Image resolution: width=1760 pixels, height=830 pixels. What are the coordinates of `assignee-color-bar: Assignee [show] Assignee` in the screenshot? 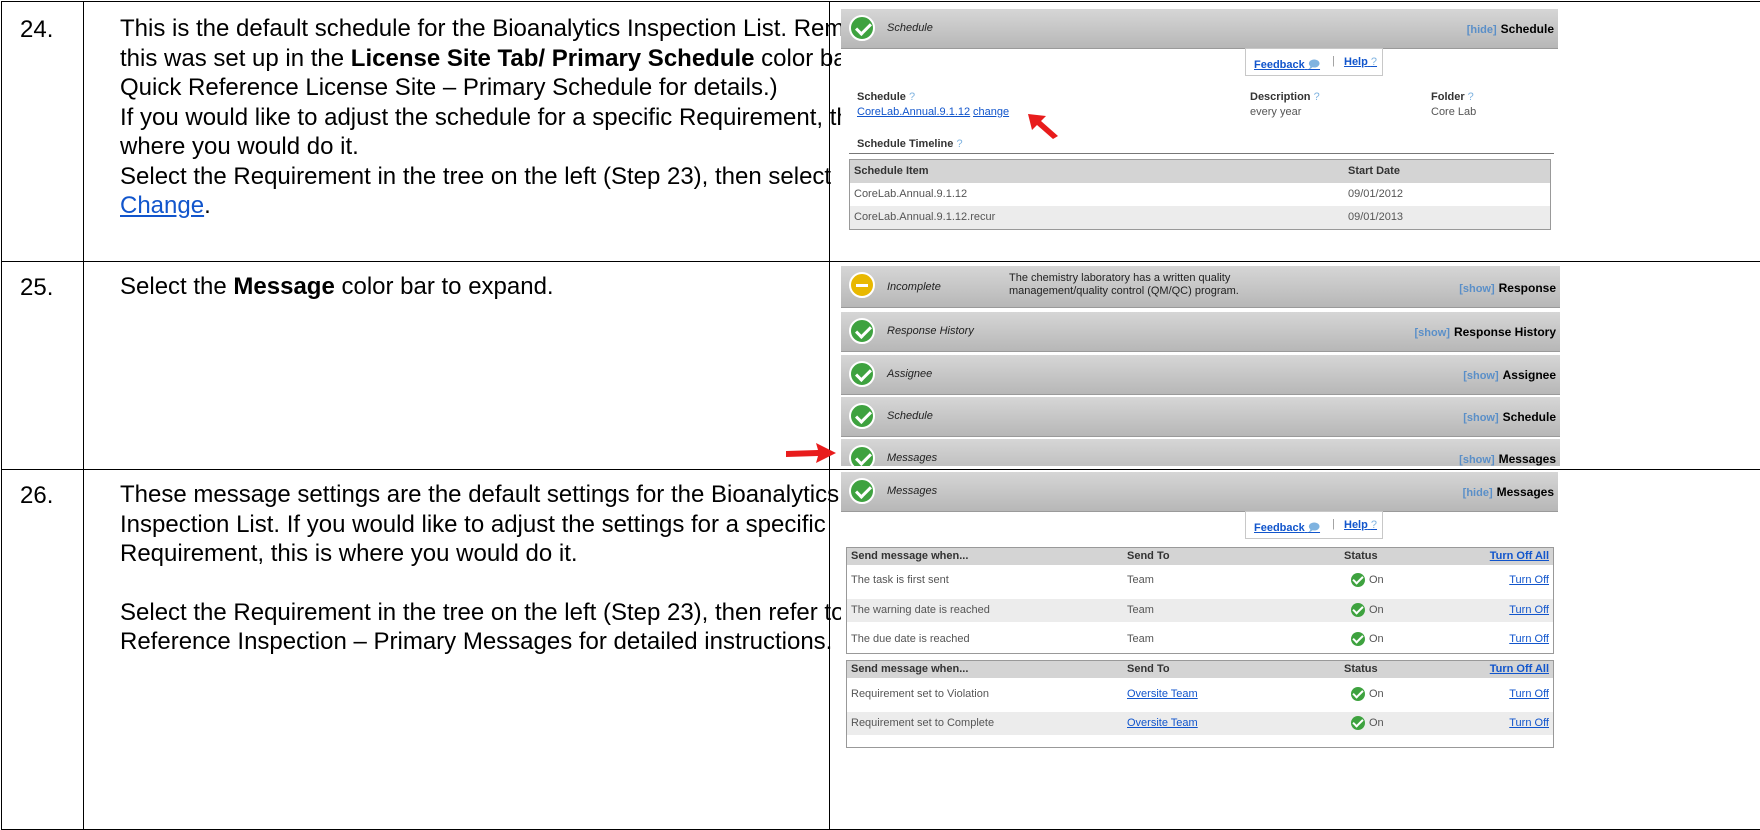 It's located at (1200, 375).